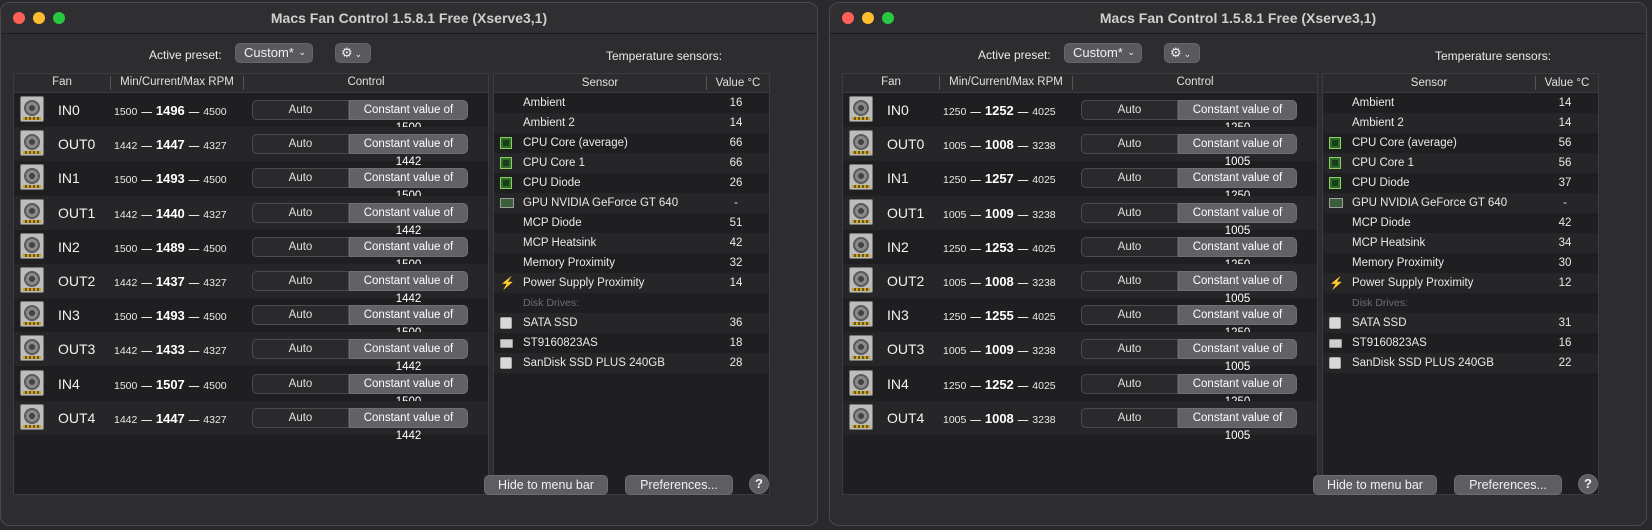 The height and width of the screenshot is (530, 1652). I want to click on sensor-value: 18, so click(736, 343).